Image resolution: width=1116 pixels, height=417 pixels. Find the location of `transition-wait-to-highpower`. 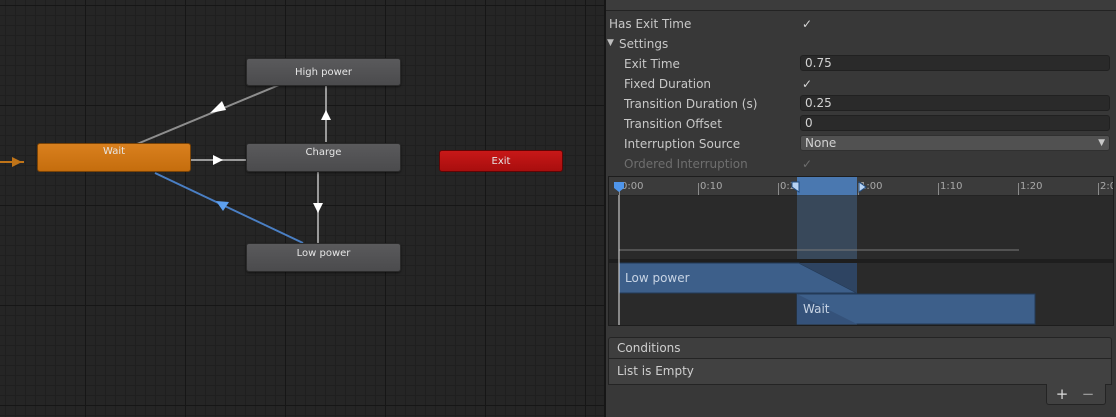

transition-wait-to-highpower is located at coordinates (208, 114).